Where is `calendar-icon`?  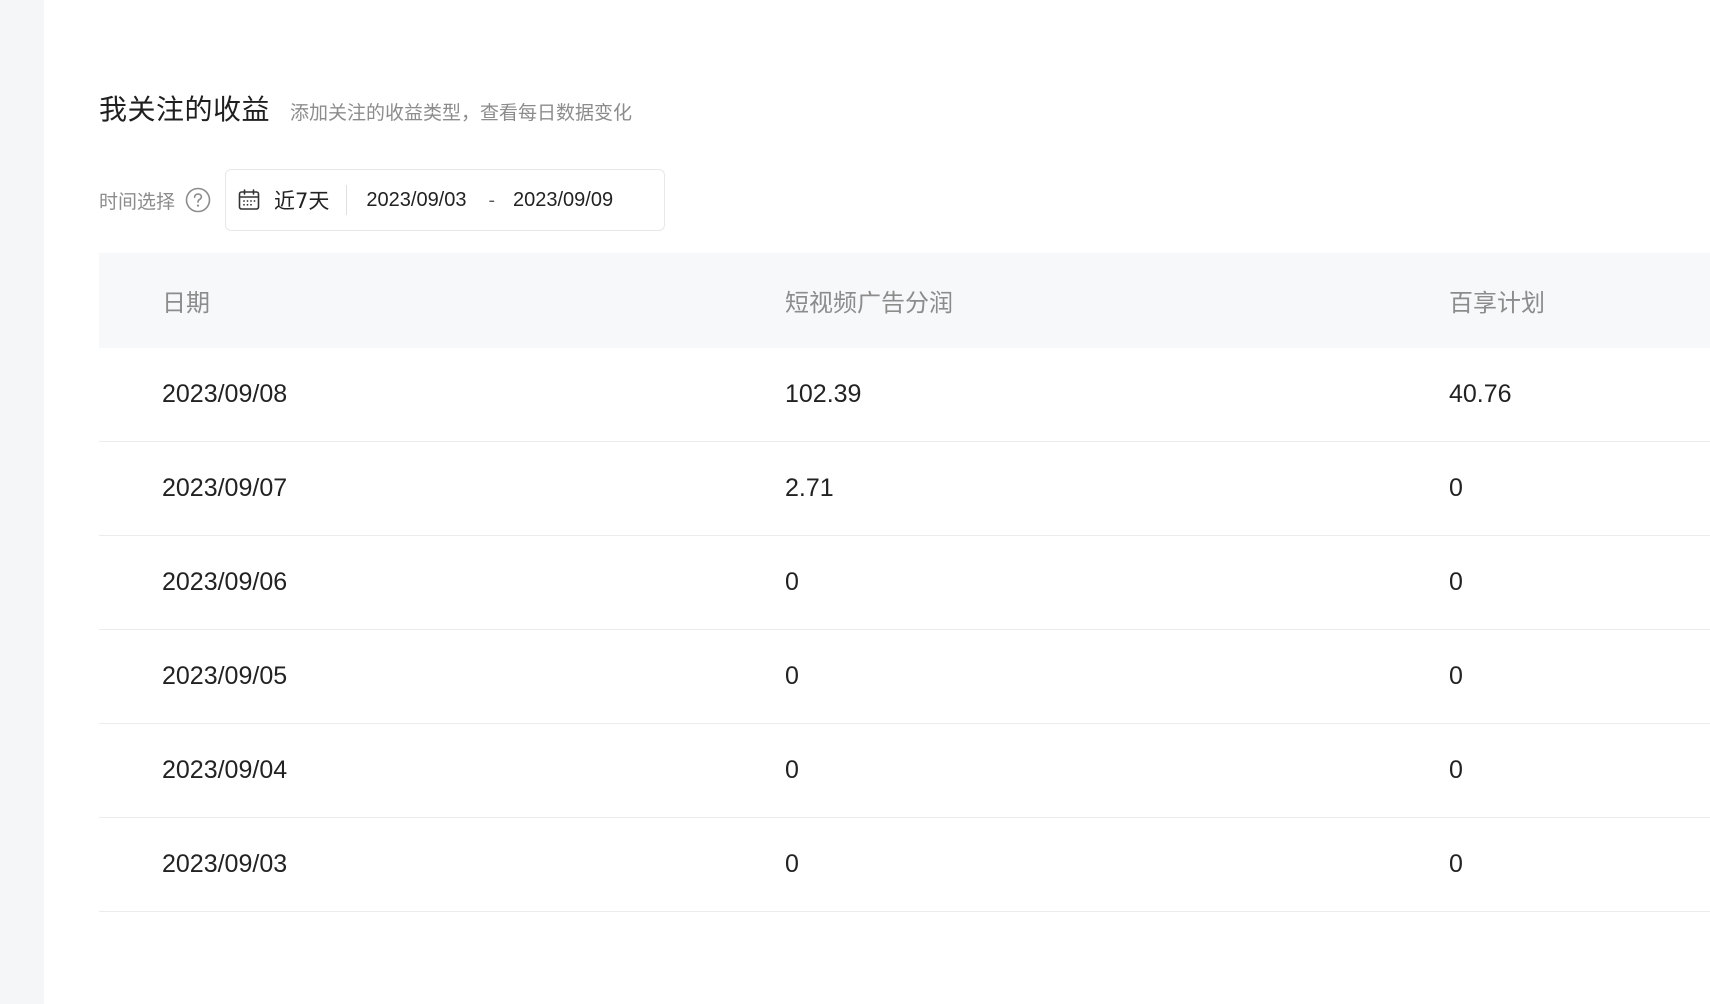 calendar-icon is located at coordinates (249, 200).